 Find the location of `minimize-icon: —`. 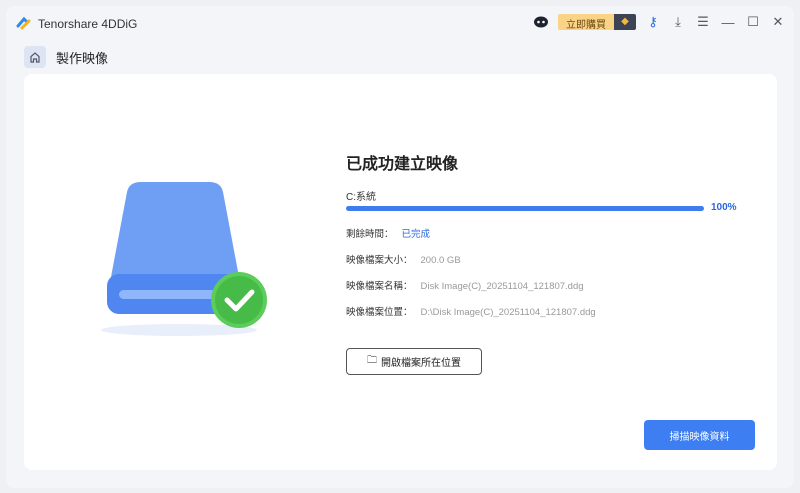

minimize-icon: — is located at coordinates (728, 22).